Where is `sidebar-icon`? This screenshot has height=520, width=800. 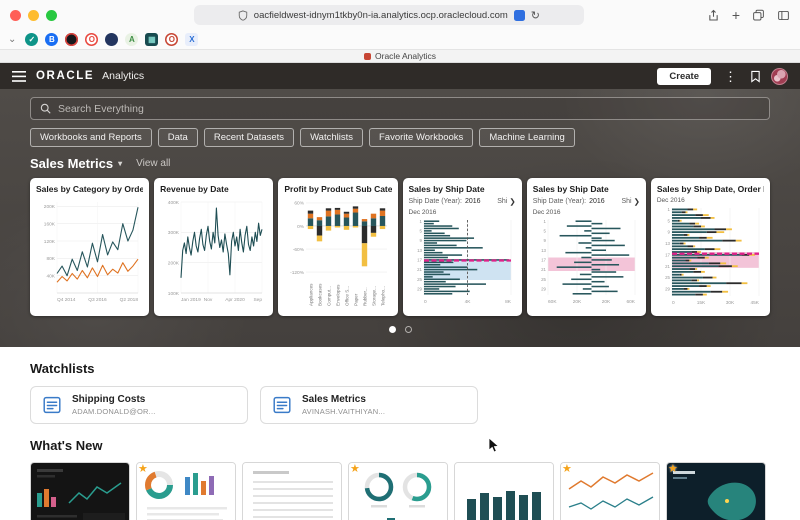 sidebar-icon is located at coordinates (783, 15).